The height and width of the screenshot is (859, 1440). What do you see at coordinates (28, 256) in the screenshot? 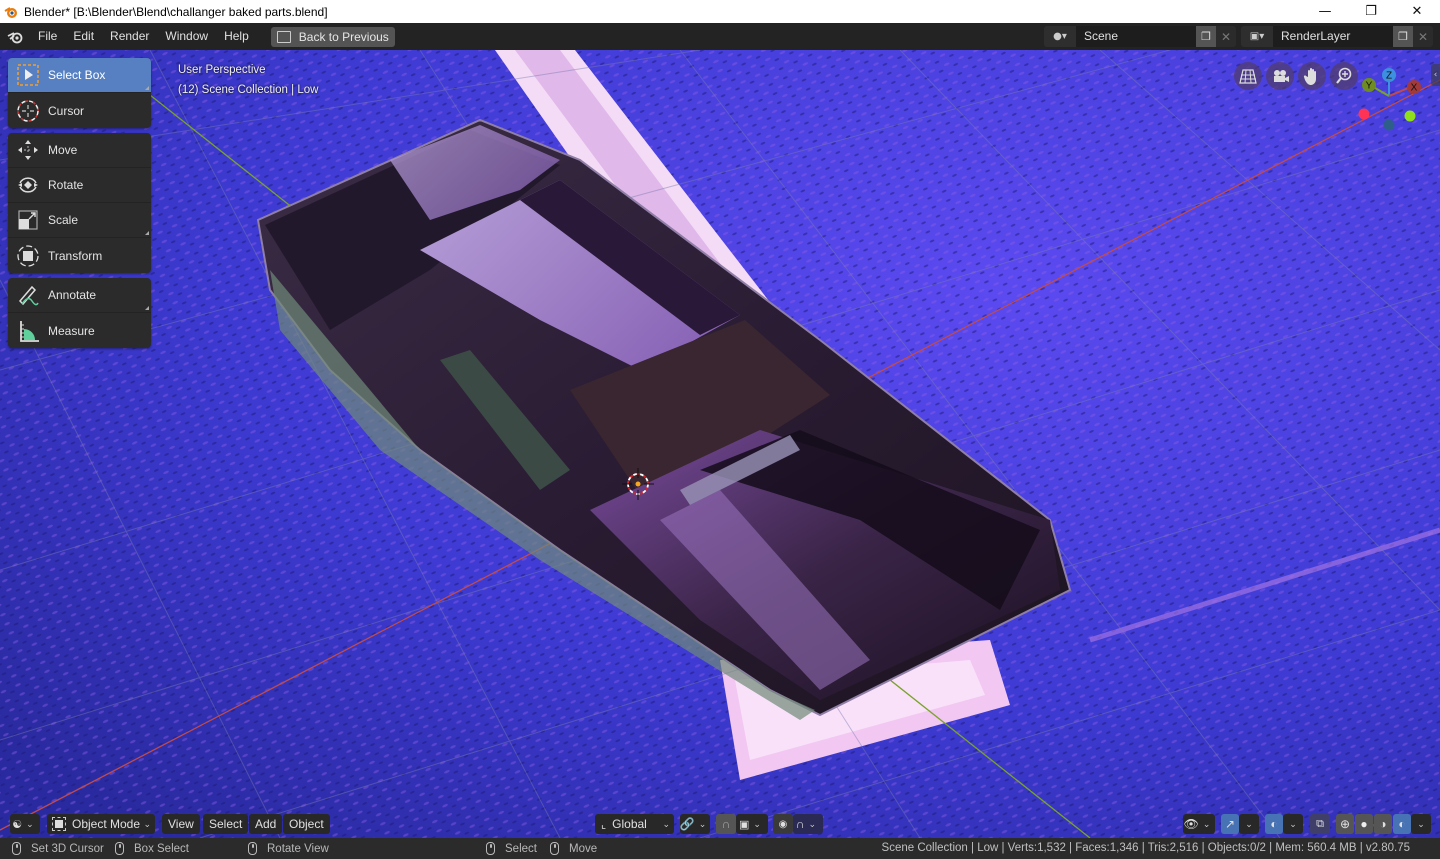
I see `transform-icon` at bounding box center [28, 256].